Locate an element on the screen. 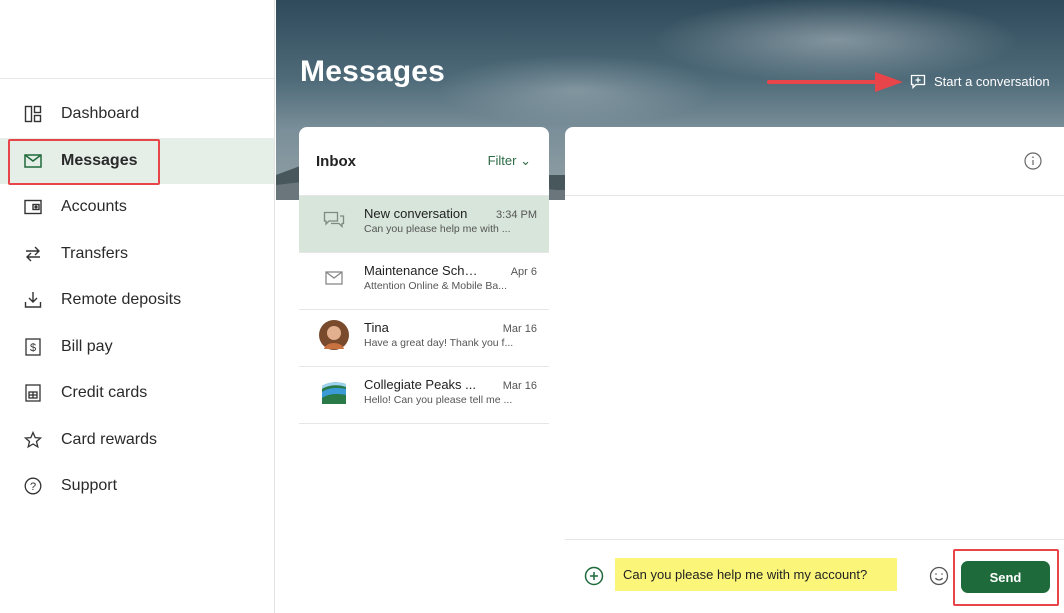  sidebar-item-messages: Messages is located at coordinates (137, 160).